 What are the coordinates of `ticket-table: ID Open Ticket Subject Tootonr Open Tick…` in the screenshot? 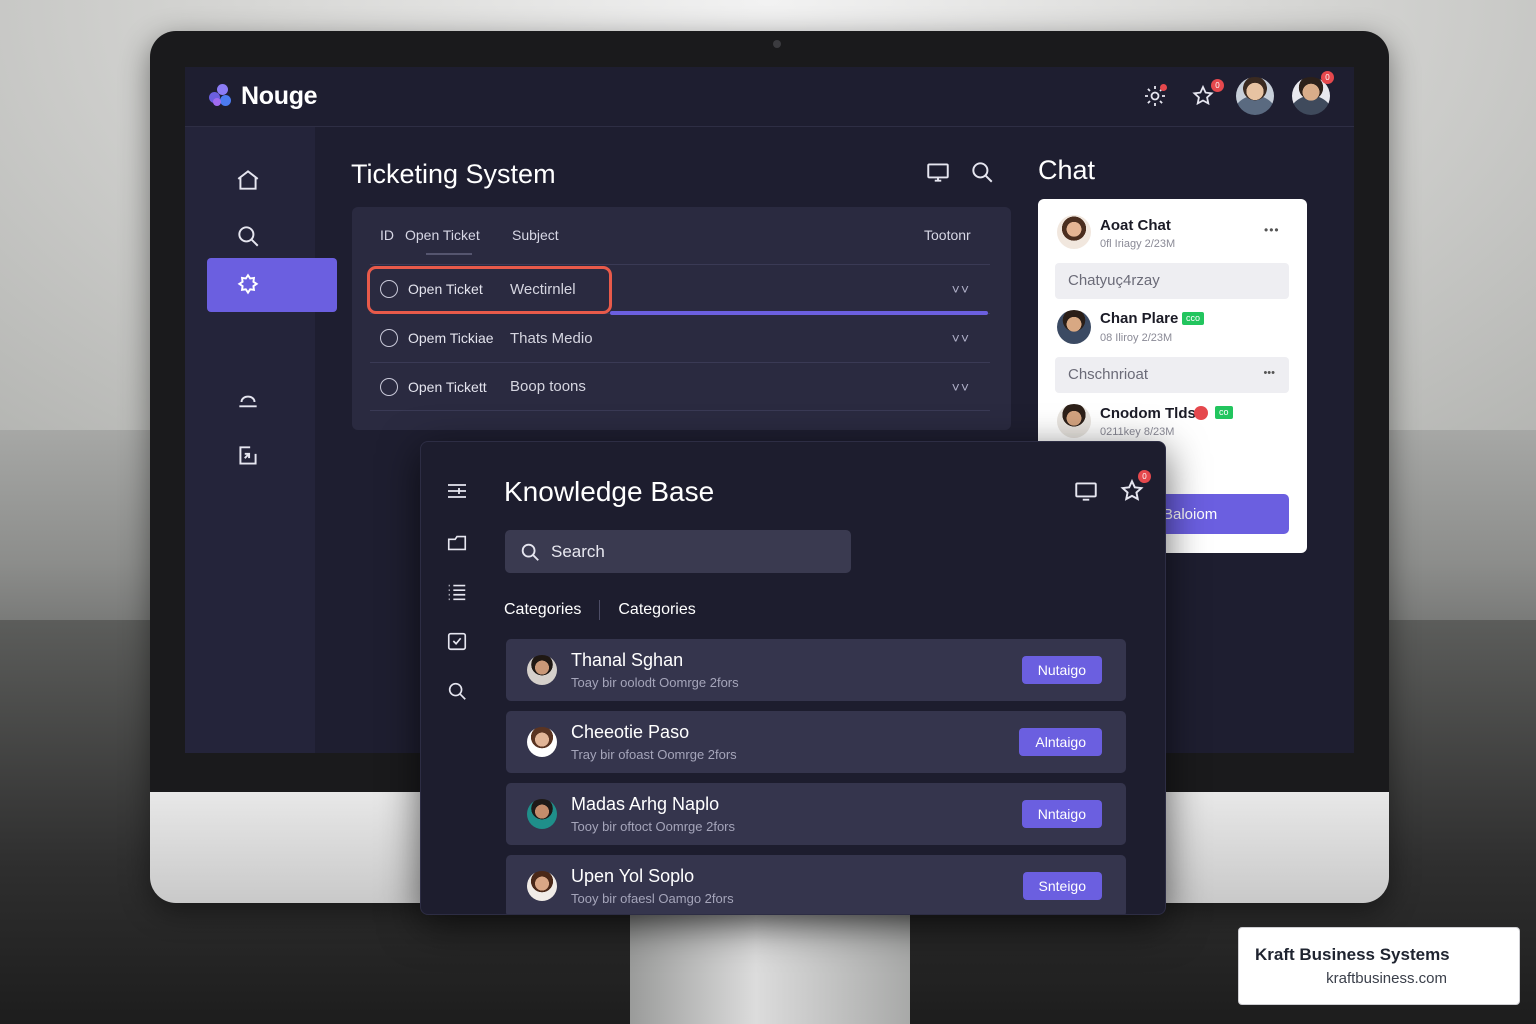 It's located at (681, 318).